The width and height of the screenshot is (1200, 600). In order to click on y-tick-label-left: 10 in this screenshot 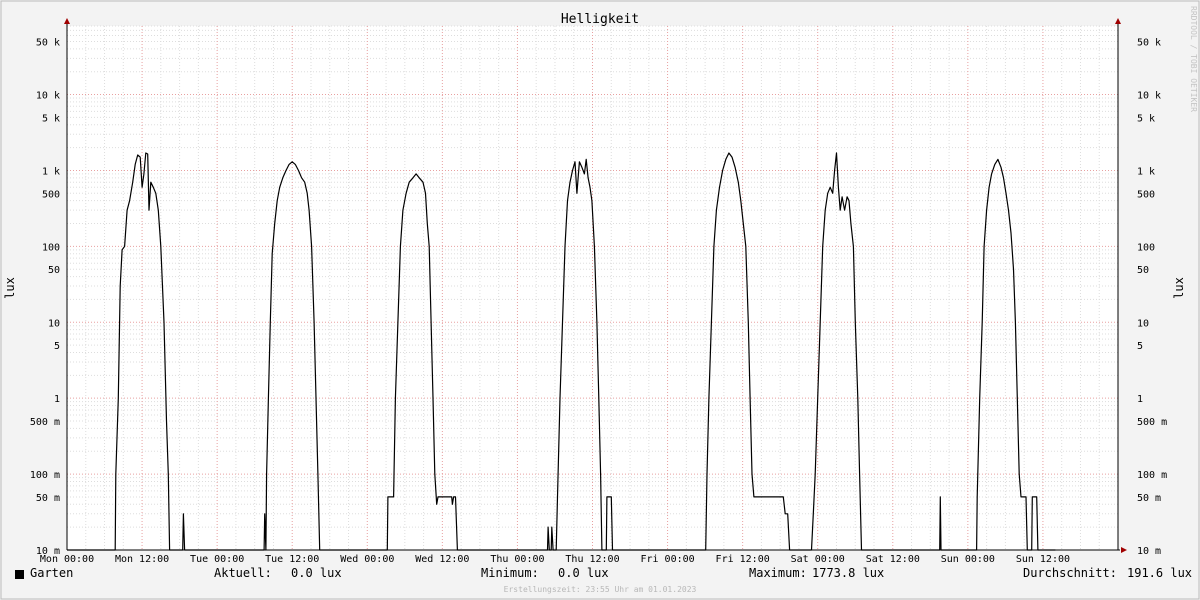, I will do `click(54, 323)`.